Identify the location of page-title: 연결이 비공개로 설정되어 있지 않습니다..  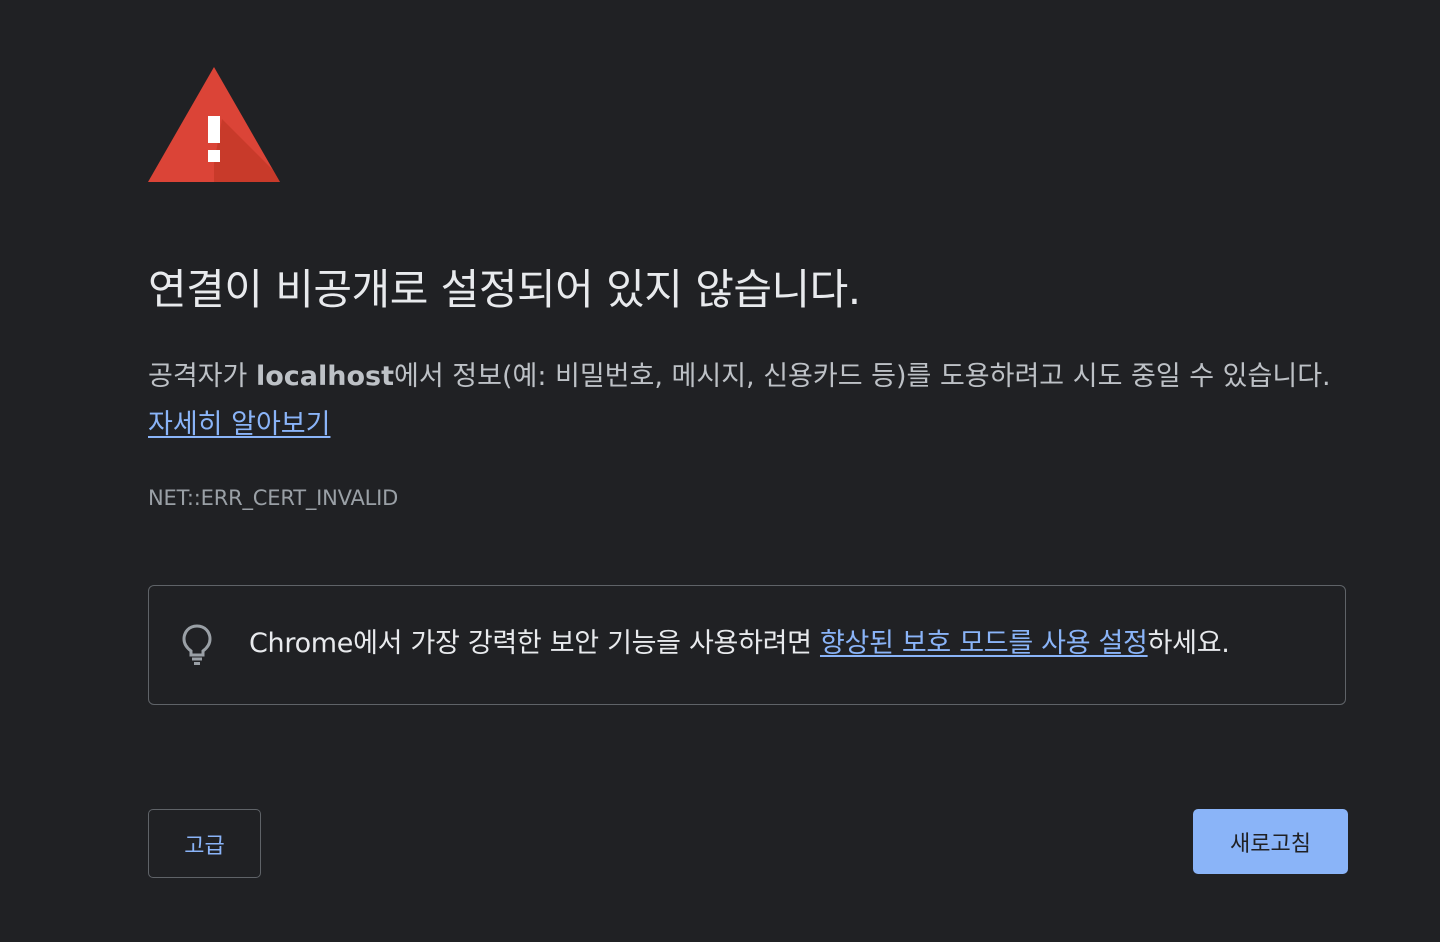
(504, 289).